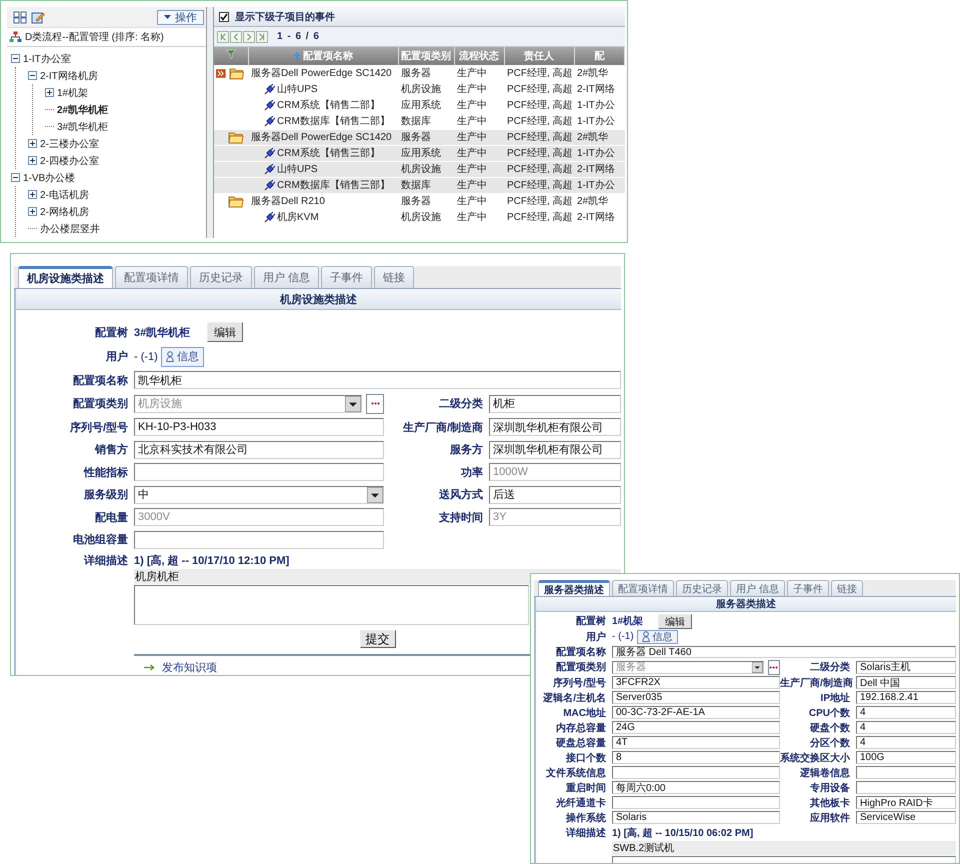 The image size is (960, 864). I want to click on tree-title: D类流程--配置管理 (排序: 名称), so click(94, 37).